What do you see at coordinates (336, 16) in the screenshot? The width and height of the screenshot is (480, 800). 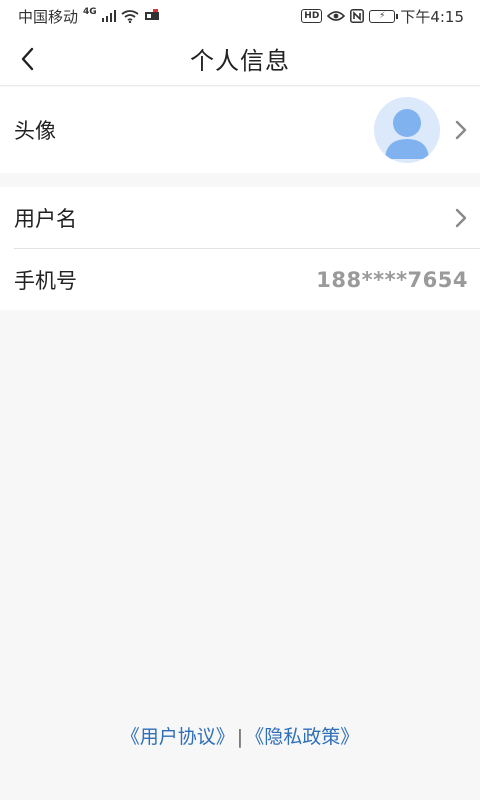 I see `eye-icon` at bounding box center [336, 16].